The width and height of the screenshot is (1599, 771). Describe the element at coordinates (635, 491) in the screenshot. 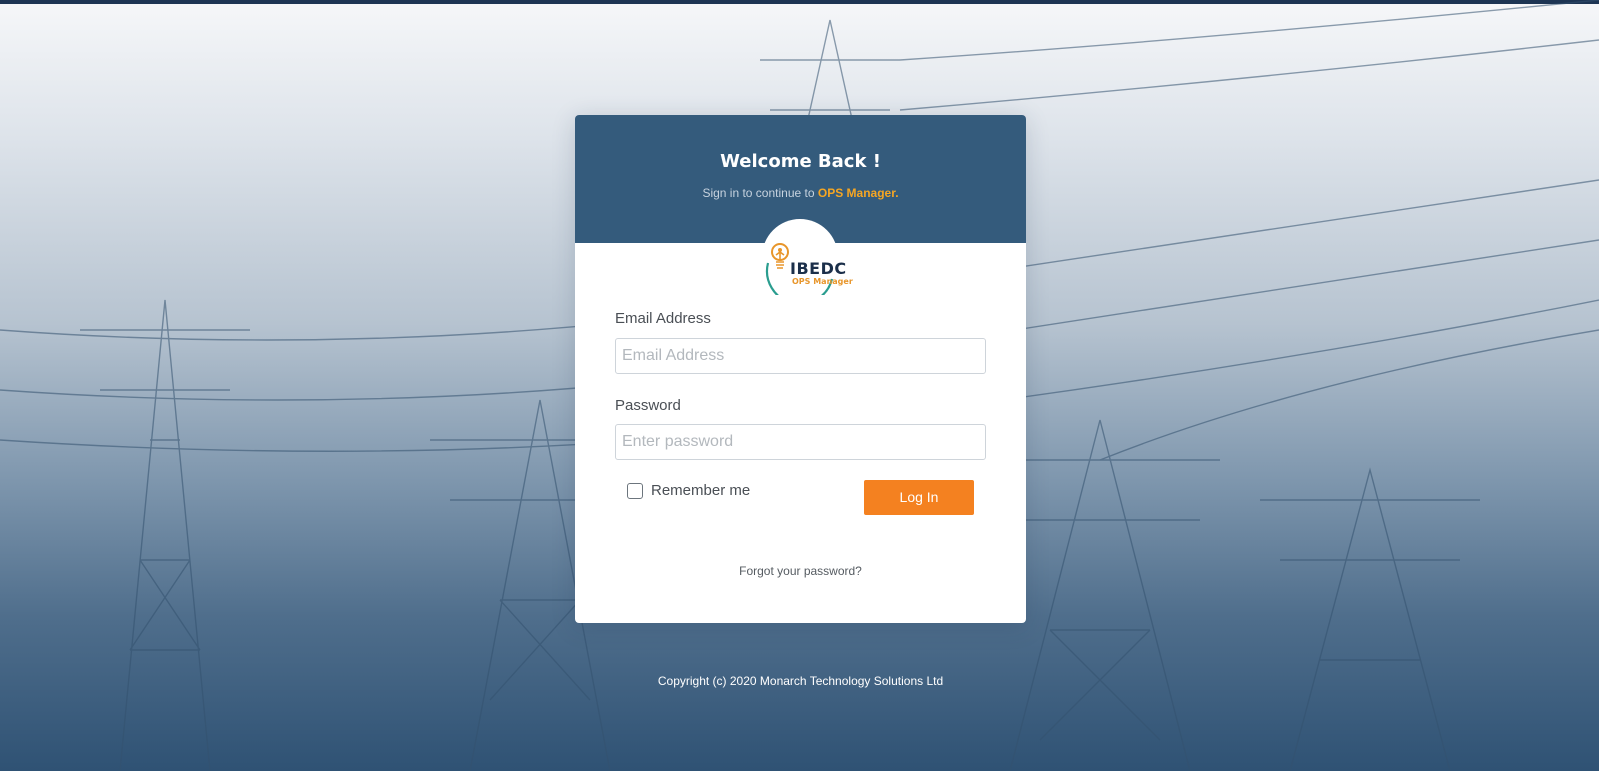

I see `remember-me-checkbox` at that location.